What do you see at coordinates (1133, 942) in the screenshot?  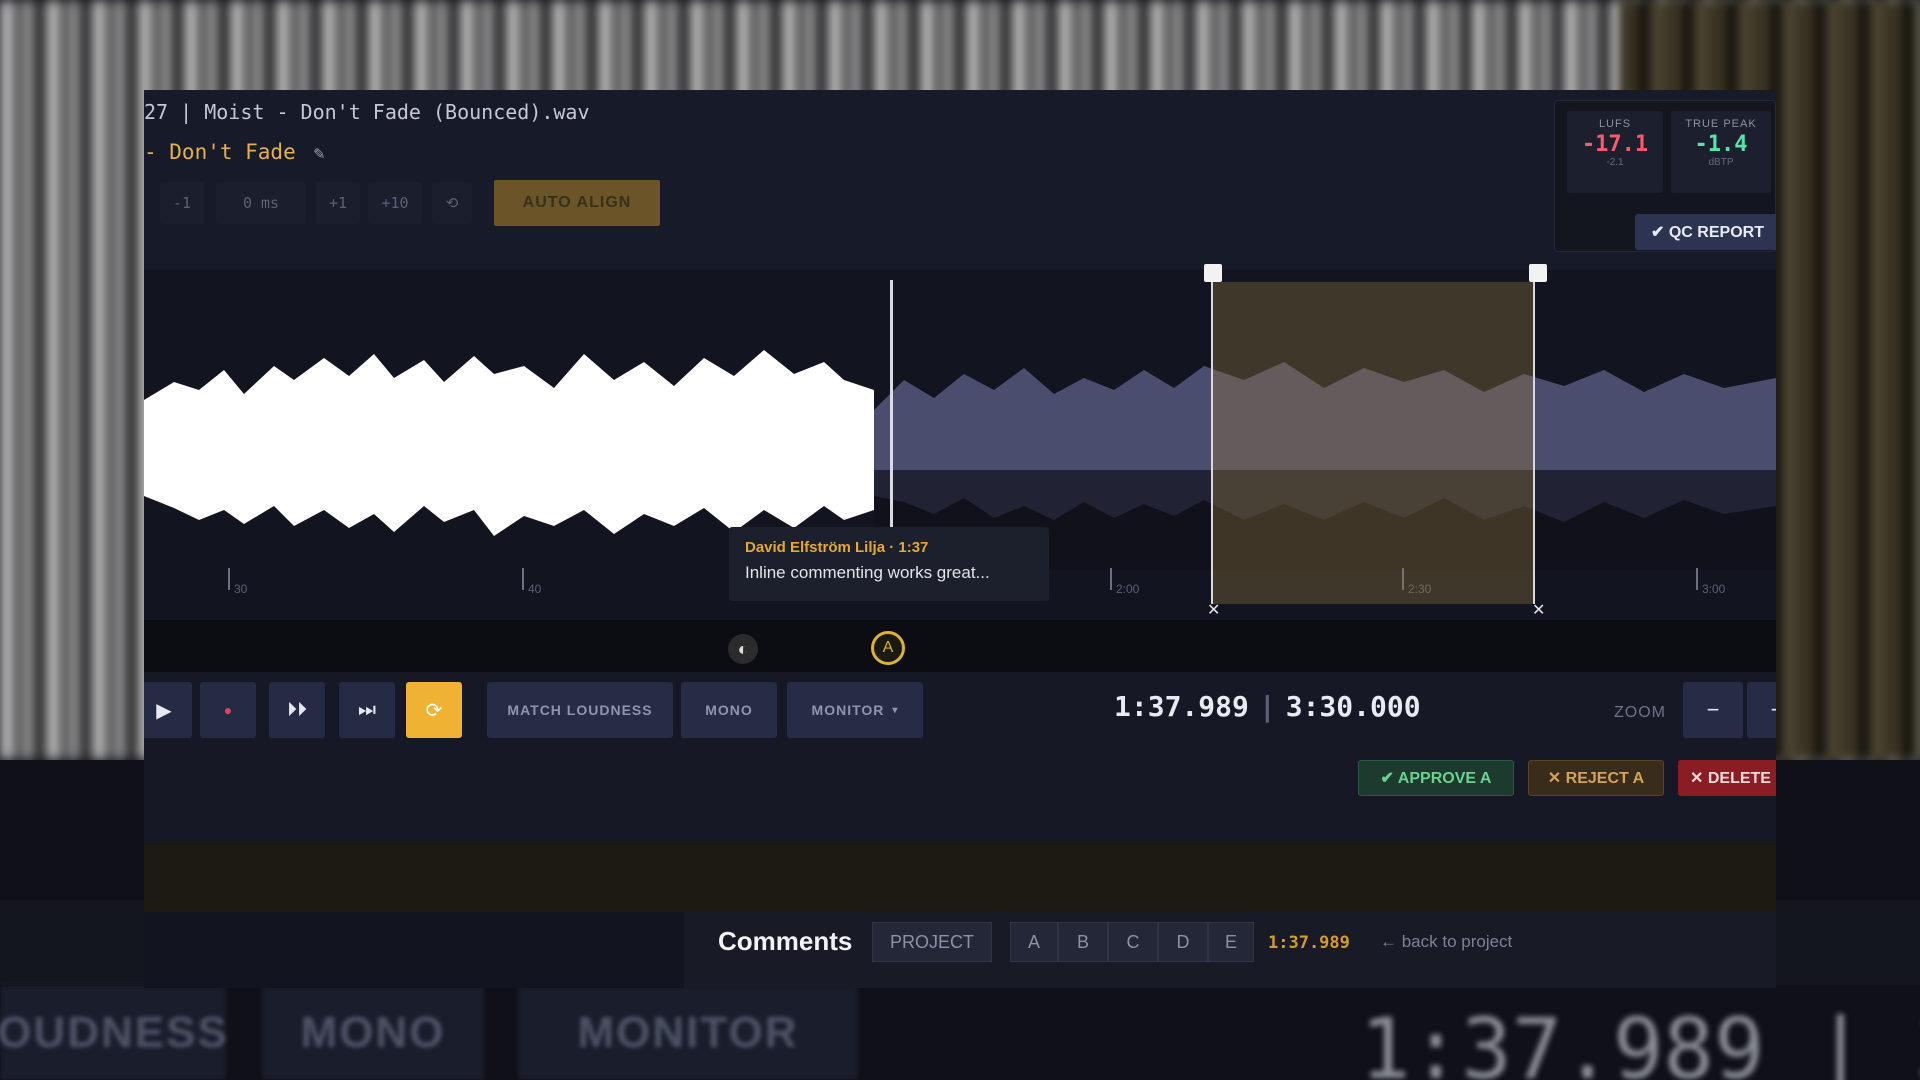 I see `tab-c: C` at bounding box center [1133, 942].